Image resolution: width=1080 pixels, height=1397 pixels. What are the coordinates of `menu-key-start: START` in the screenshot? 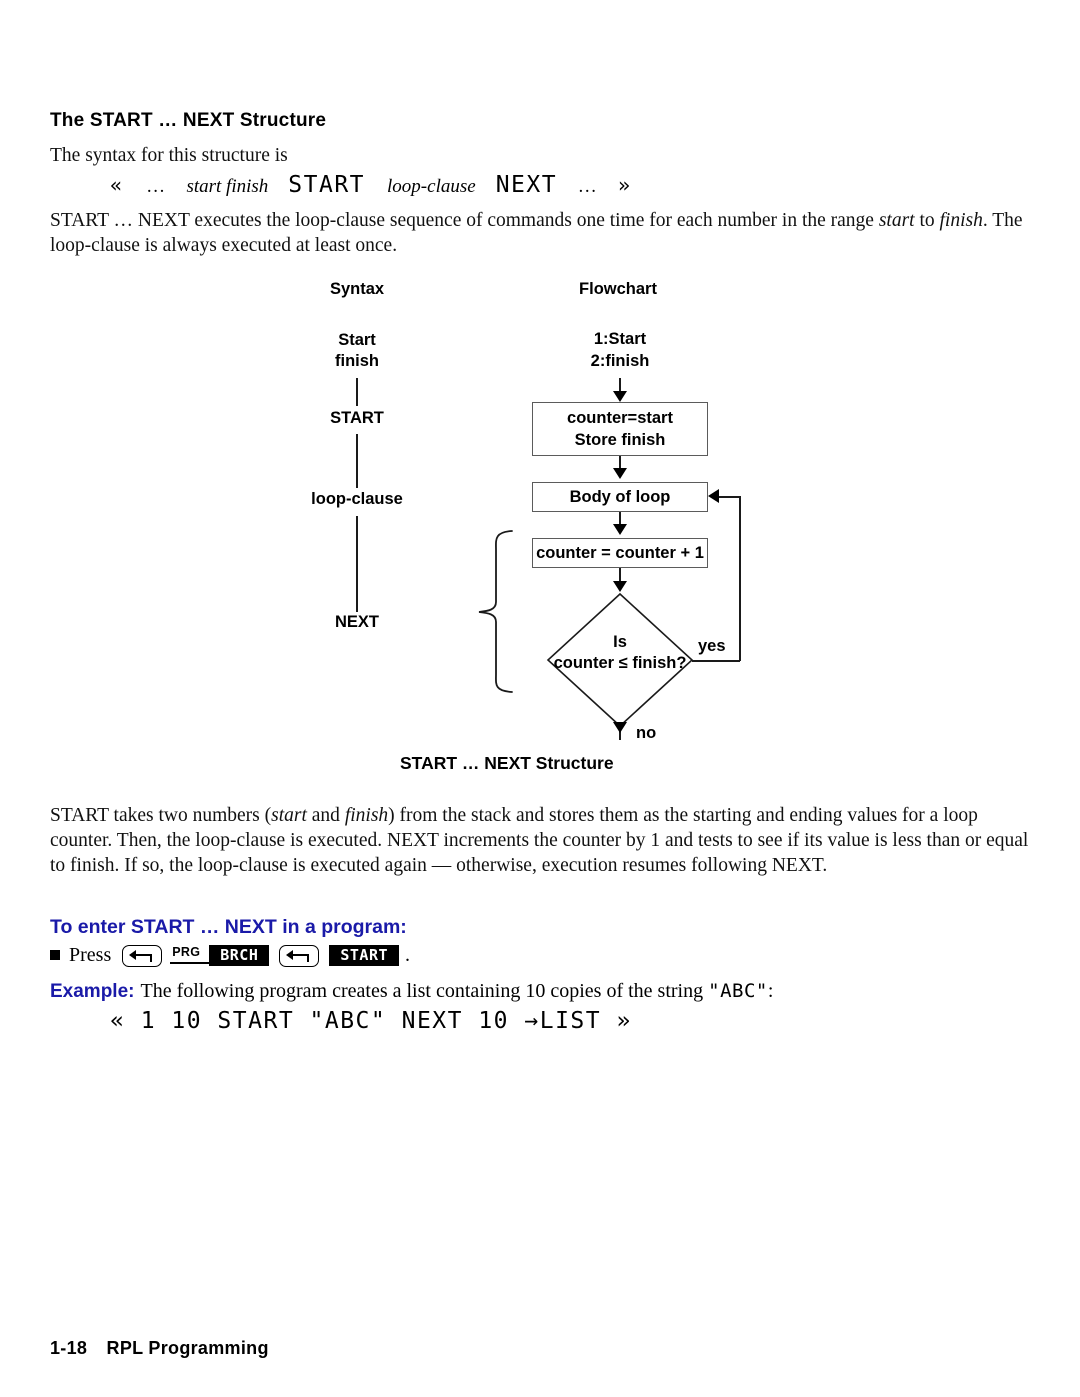 It's located at (364, 955).